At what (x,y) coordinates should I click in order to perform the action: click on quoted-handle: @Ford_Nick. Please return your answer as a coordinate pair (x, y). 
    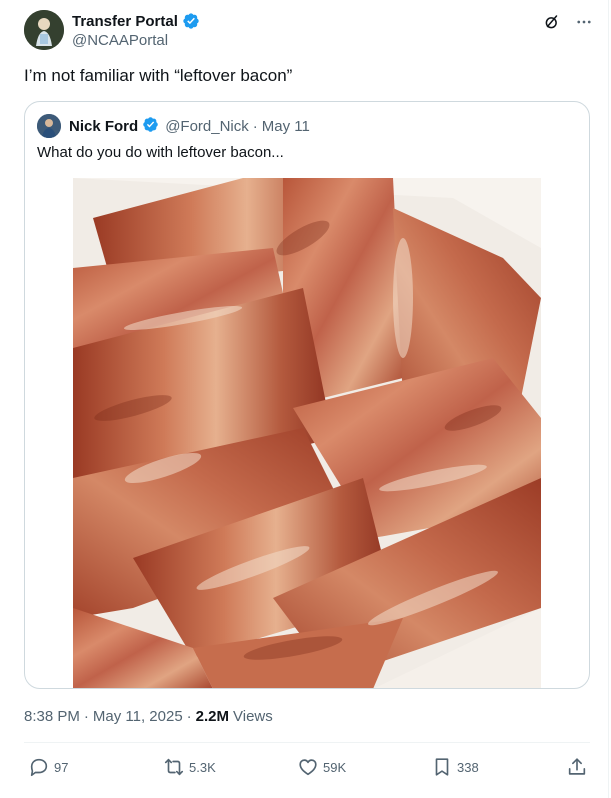
    Looking at the image, I should click on (207, 126).